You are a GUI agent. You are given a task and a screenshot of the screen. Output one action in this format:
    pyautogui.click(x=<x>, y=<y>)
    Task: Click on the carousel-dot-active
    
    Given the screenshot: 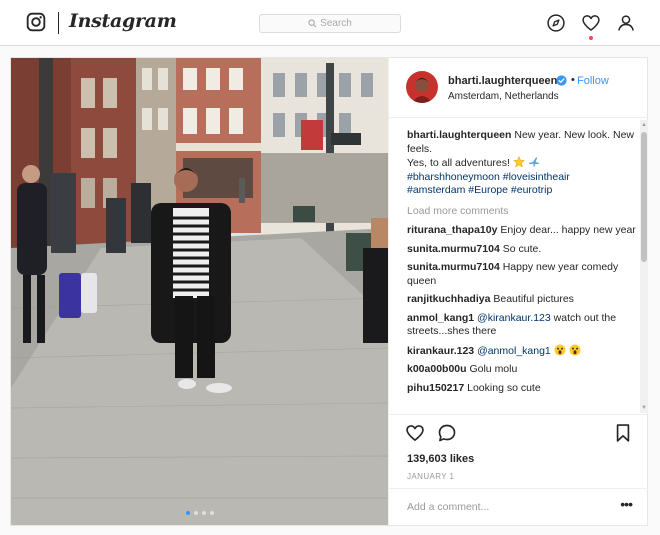 What is the action you would take?
    pyautogui.click(x=187, y=513)
    